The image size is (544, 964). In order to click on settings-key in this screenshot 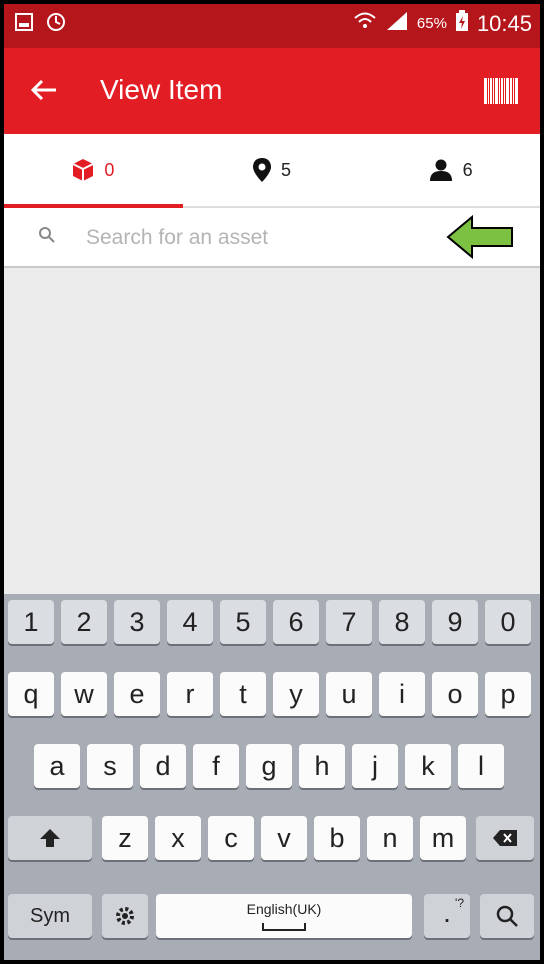, I will do `click(125, 916)`.